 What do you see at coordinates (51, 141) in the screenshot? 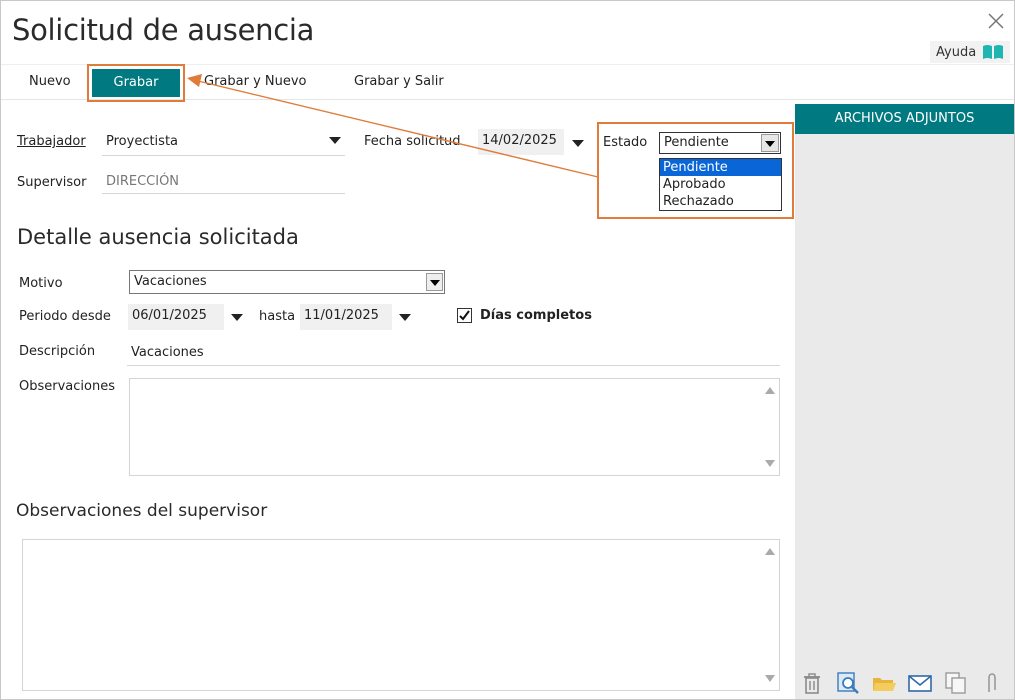
I see `worker-label: Trabajador` at bounding box center [51, 141].